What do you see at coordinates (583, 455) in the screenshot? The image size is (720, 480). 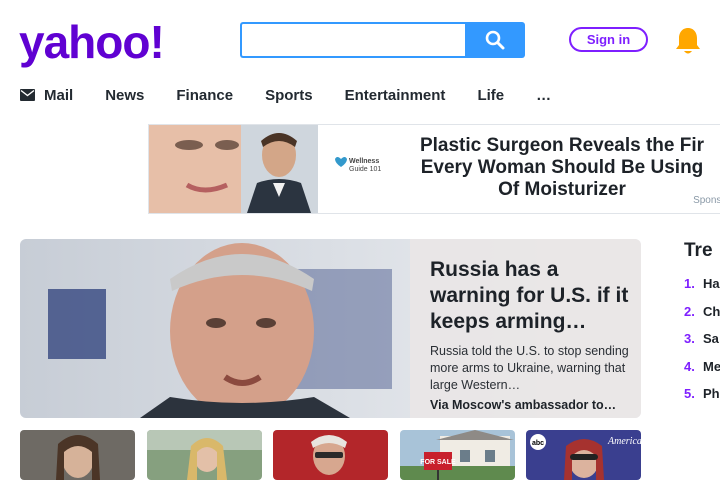 I see `thumb-woman-abc: abc American` at bounding box center [583, 455].